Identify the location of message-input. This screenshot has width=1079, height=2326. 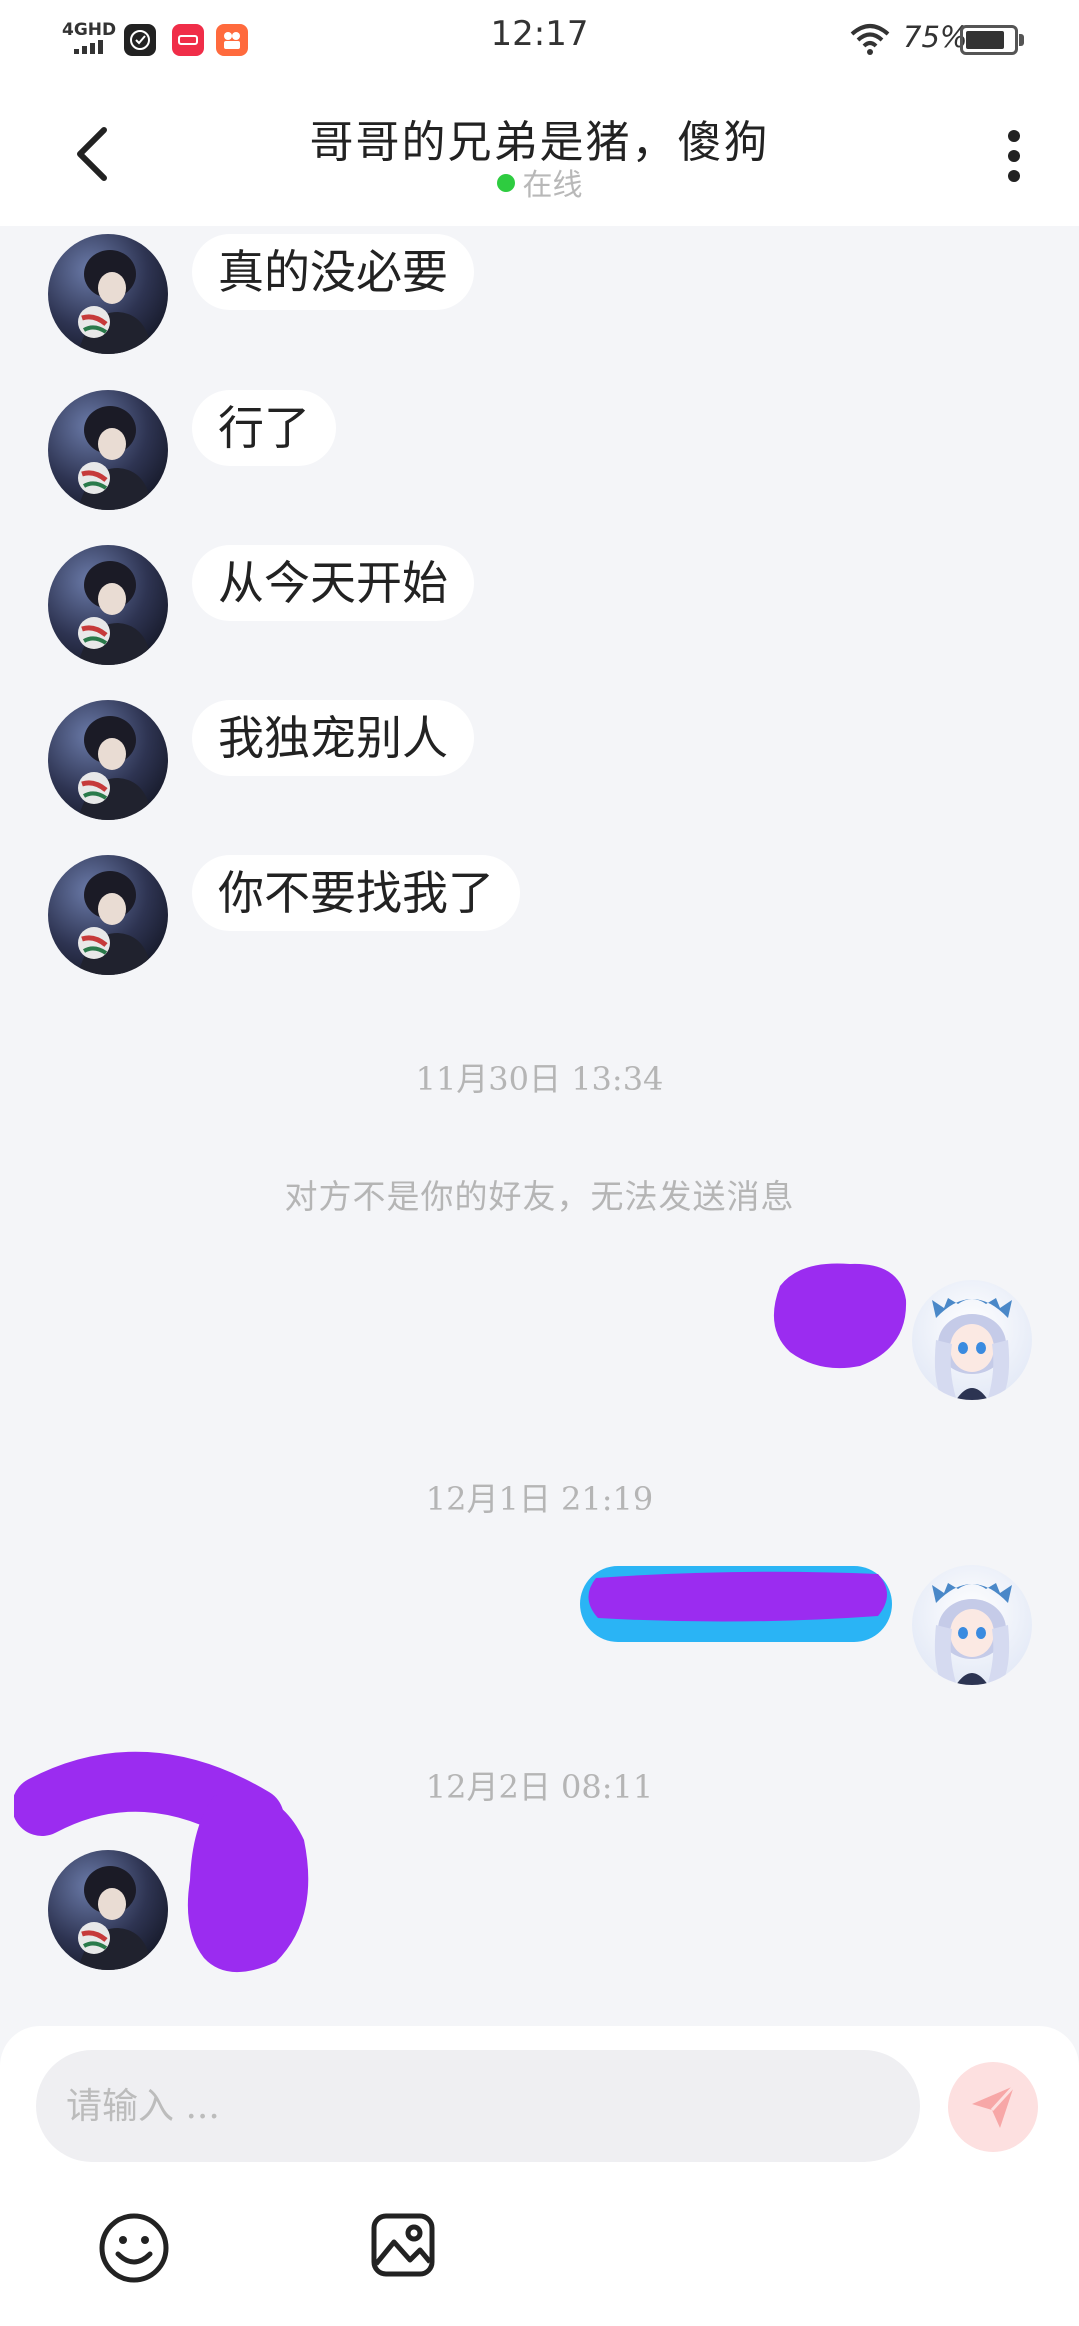
(478, 2106).